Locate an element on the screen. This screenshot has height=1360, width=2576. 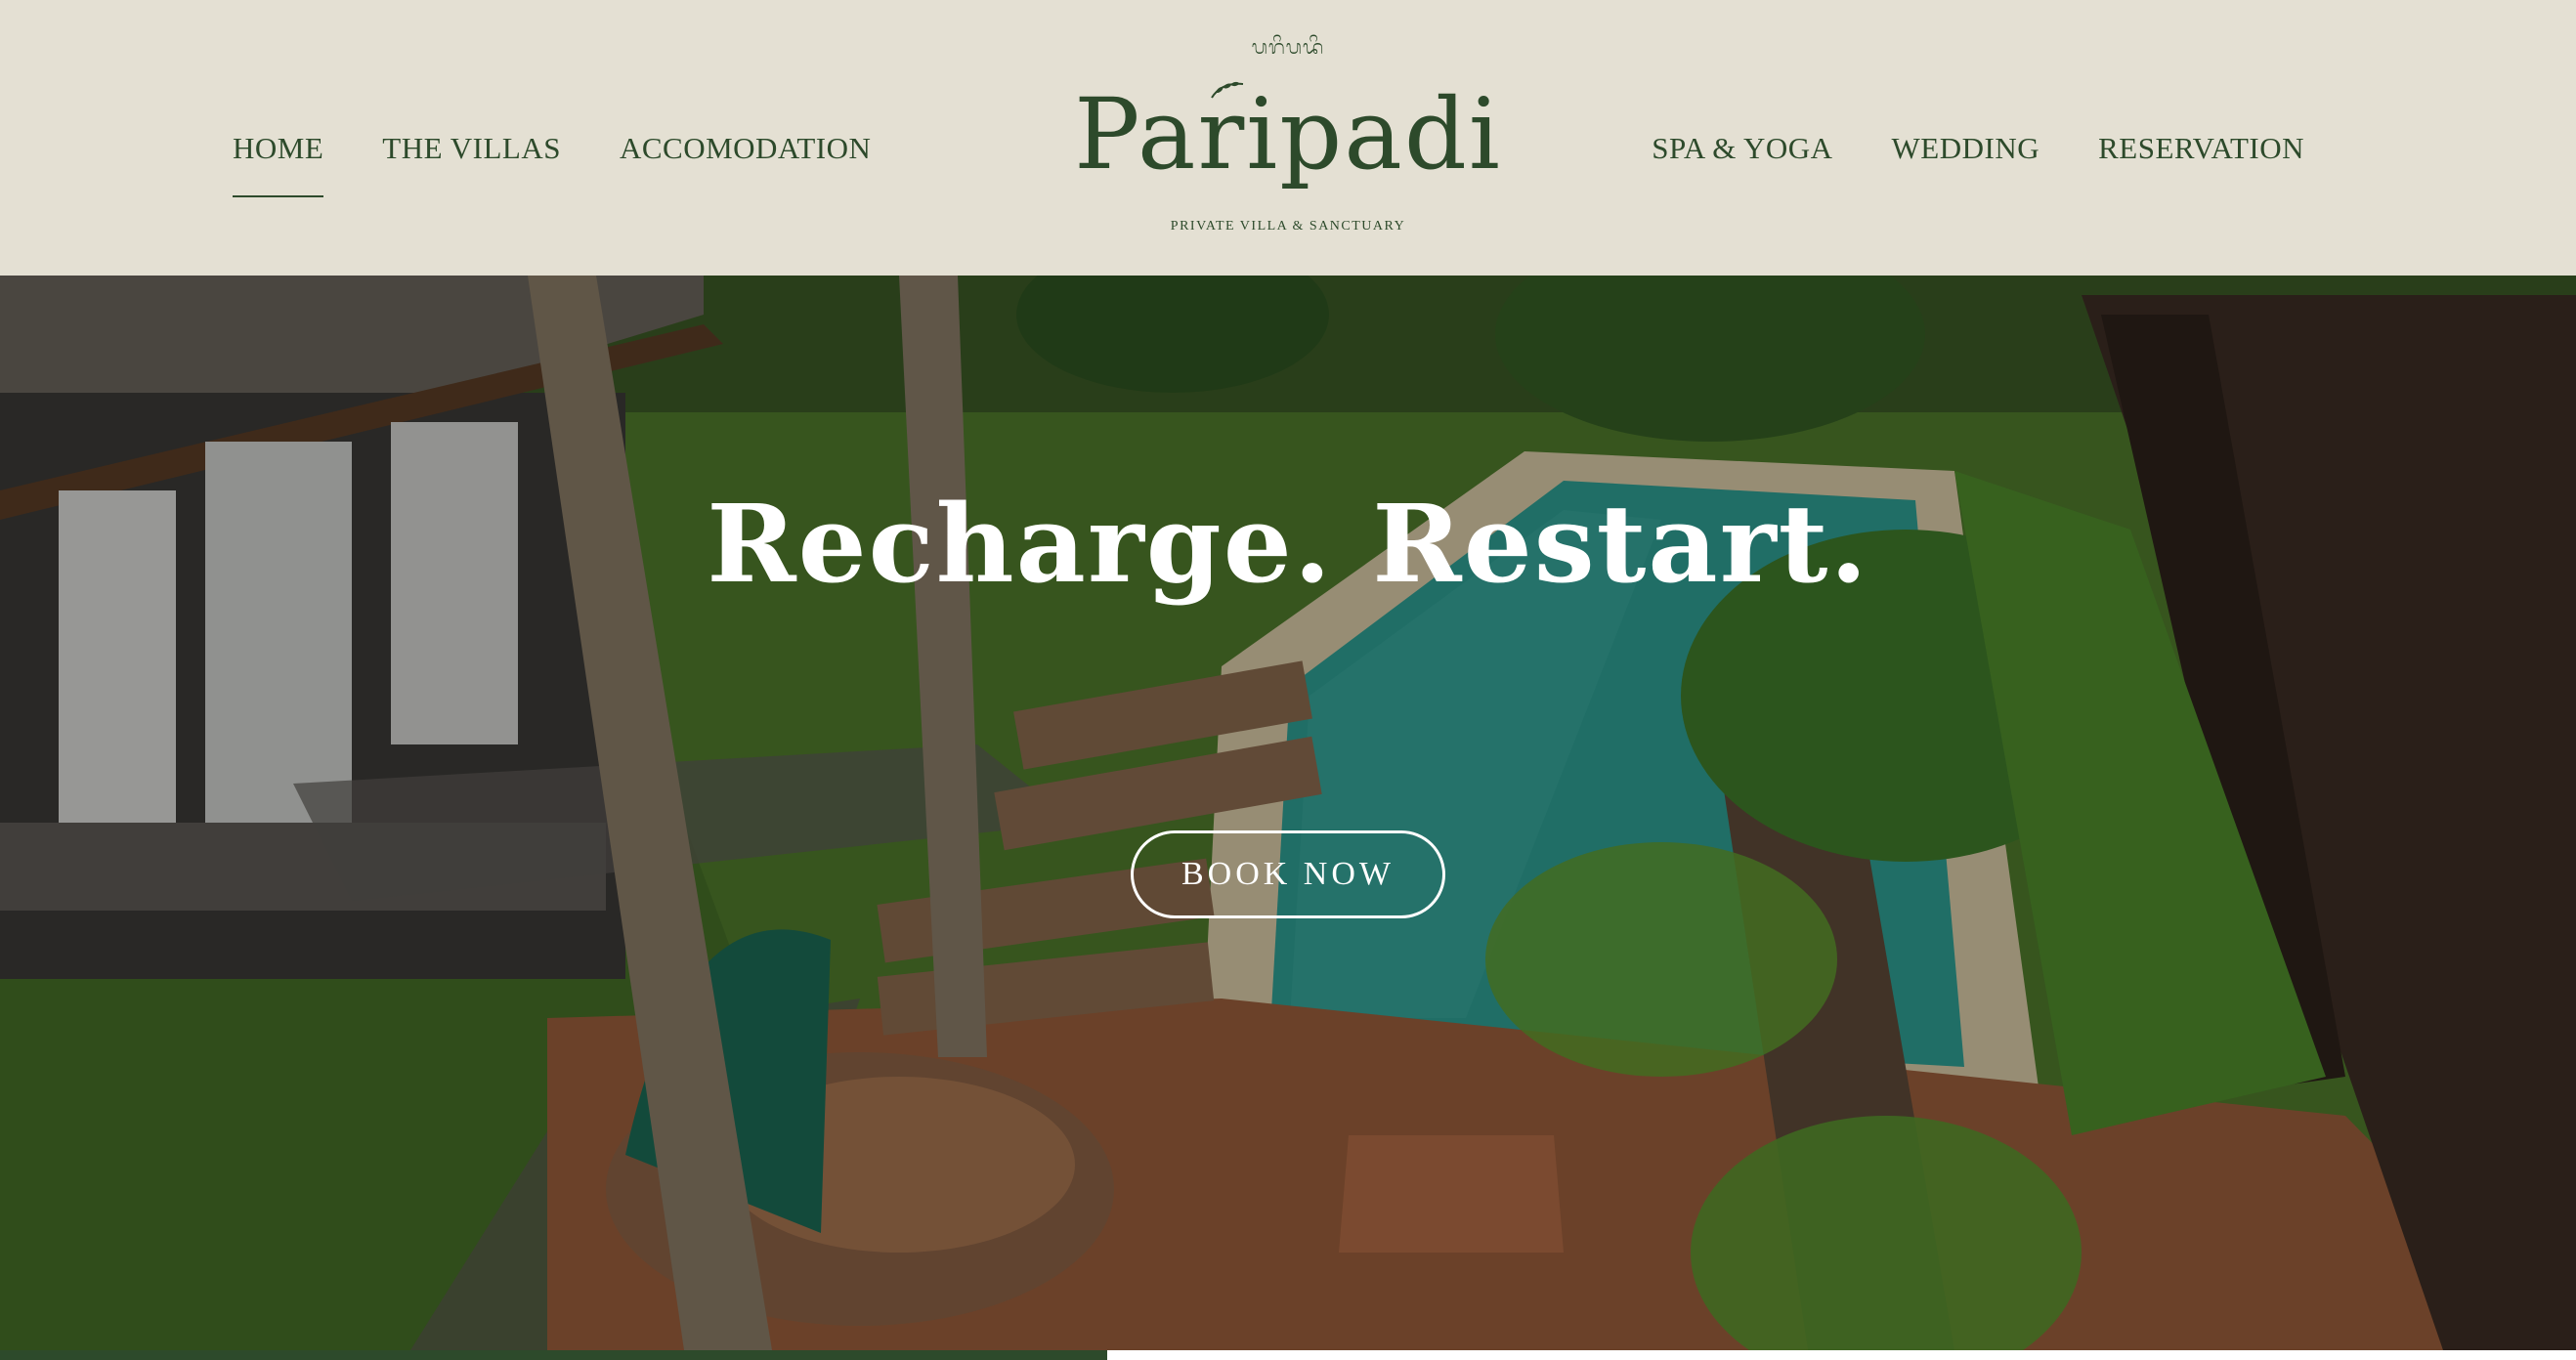
nav-reservation: RESERVATION is located at coordinates (2201, 148).